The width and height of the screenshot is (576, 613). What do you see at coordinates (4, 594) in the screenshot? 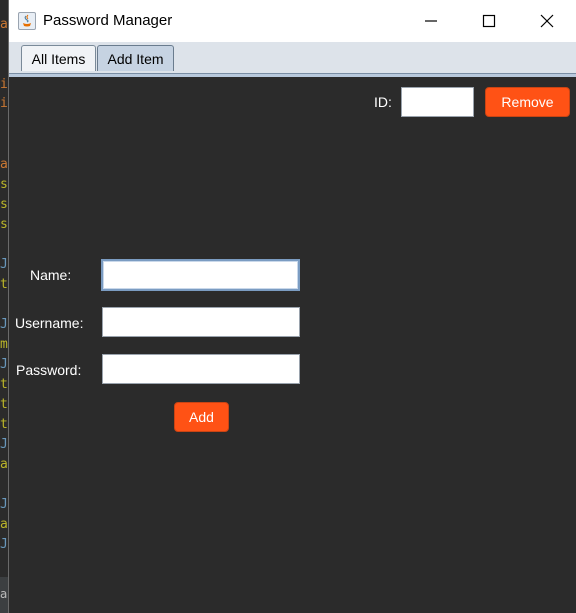
I see `ide-status-text: a` at bounding box center [4, 594].